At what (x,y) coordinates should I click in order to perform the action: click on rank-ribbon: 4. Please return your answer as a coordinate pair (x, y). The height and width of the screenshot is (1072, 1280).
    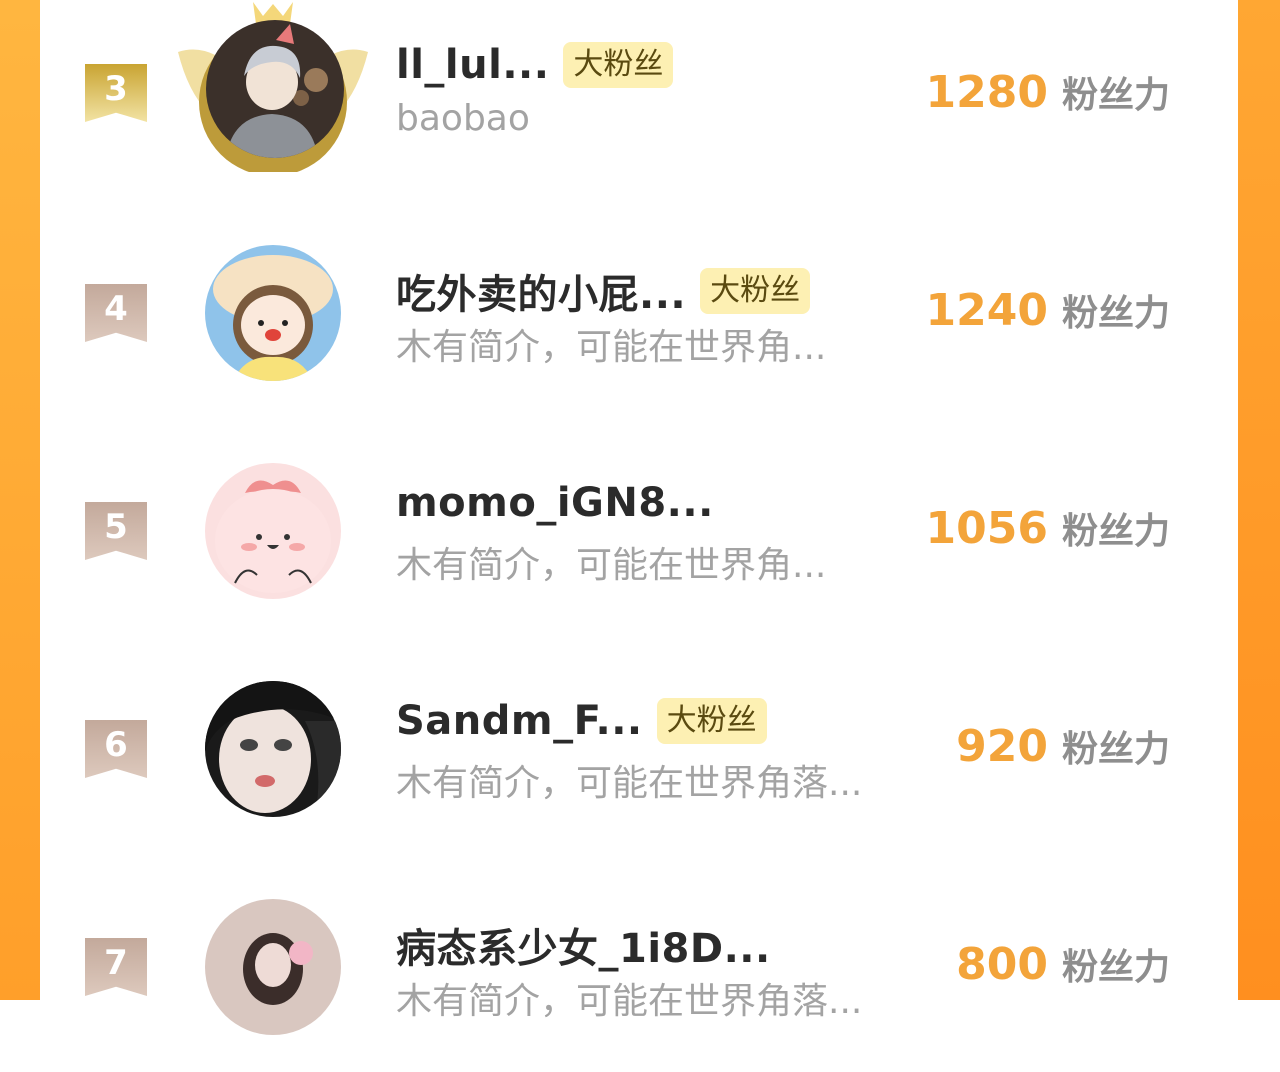
    Looking at the image, I should click on (116, 313).